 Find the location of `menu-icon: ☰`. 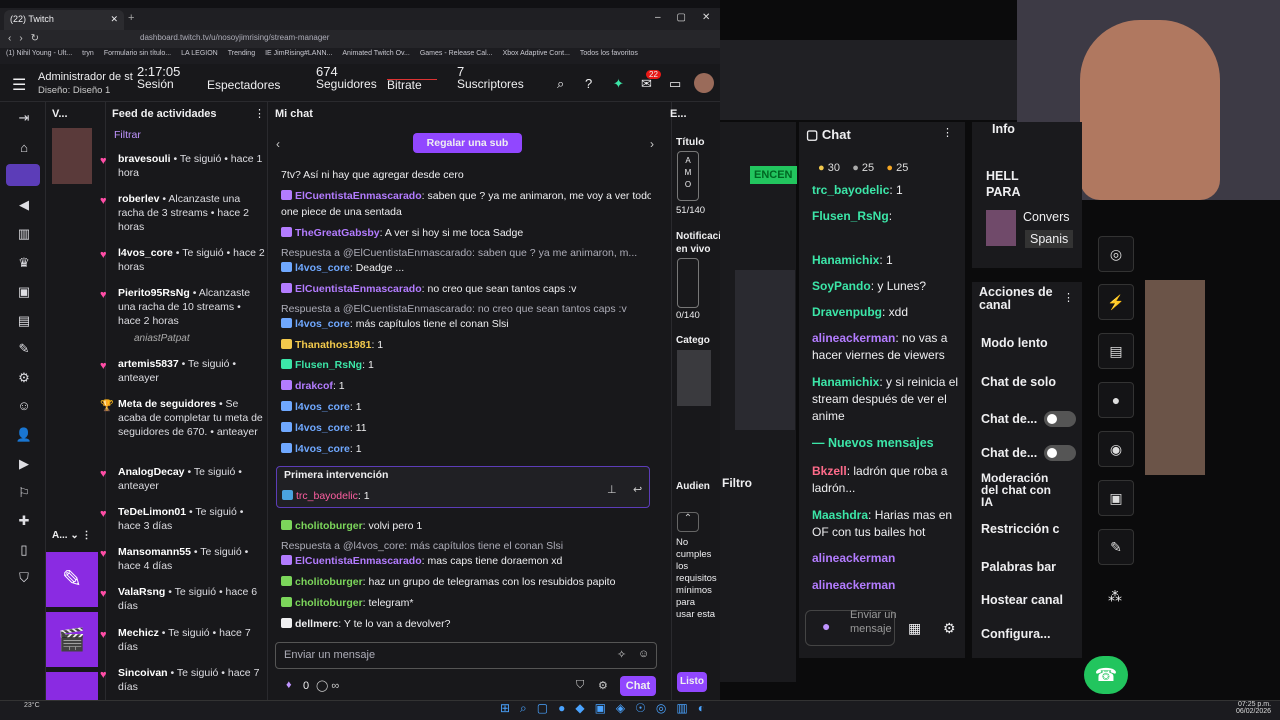

menu-icon: ☰ is located at coordinates (19, 85).